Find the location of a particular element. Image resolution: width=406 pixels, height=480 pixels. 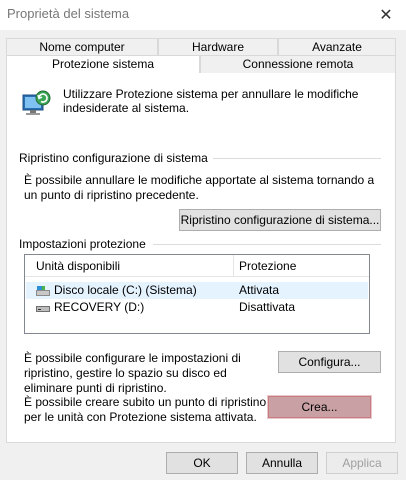

close-icon: ✕ is located at coordinates (386, 15).